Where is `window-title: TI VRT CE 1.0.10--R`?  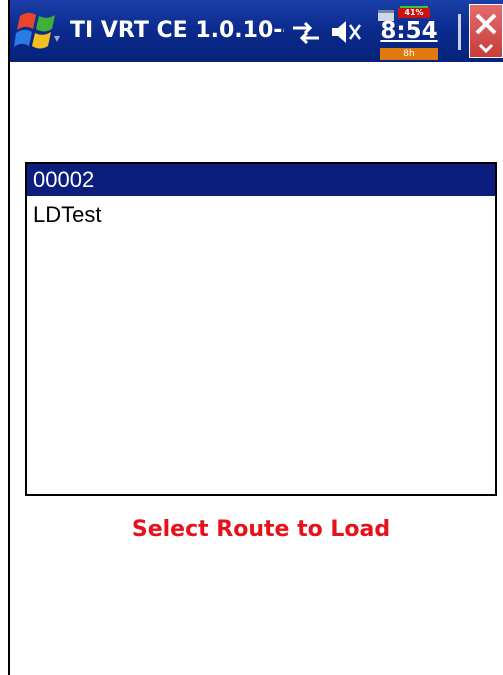 window-title: TI VRT CE 1.0.10--R is located at coordinates (177, 30).